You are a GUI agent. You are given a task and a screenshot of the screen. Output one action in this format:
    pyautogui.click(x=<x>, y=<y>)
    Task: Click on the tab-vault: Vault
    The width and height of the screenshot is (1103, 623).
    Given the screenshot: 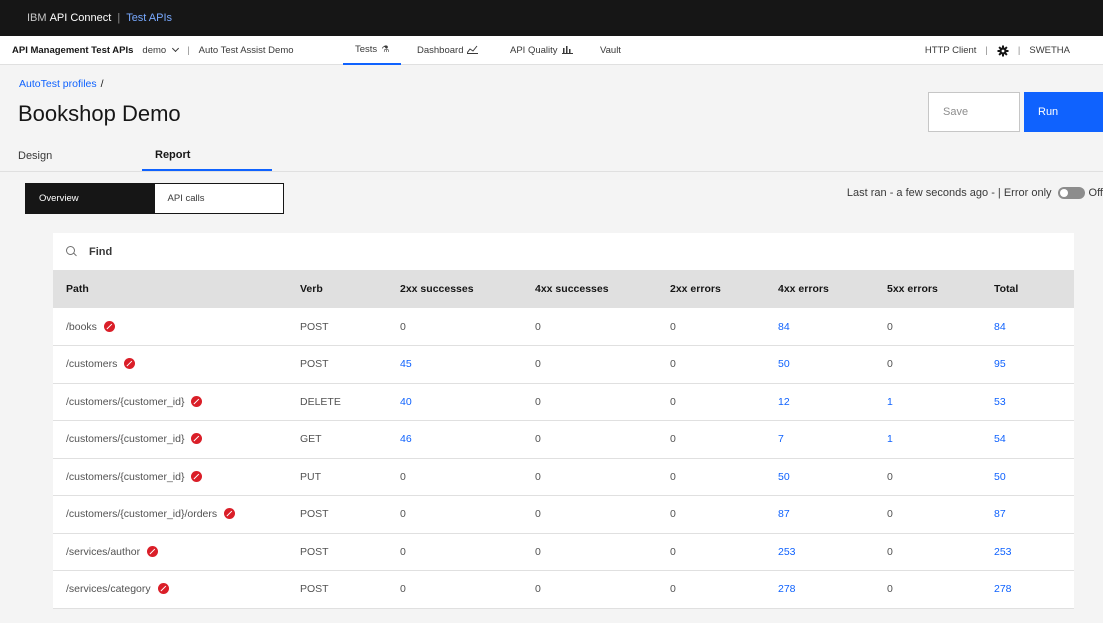 What is the action you would take?
    pyautogui.click(x=610, y=50)
    